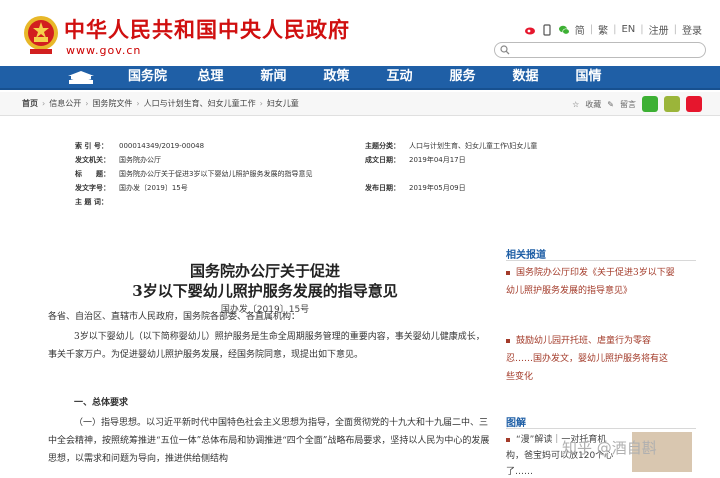  What do you see at coordinates (628, 29) in the screenshot?
I see `lang-english-link: EN` at bounding box center [628, 29].